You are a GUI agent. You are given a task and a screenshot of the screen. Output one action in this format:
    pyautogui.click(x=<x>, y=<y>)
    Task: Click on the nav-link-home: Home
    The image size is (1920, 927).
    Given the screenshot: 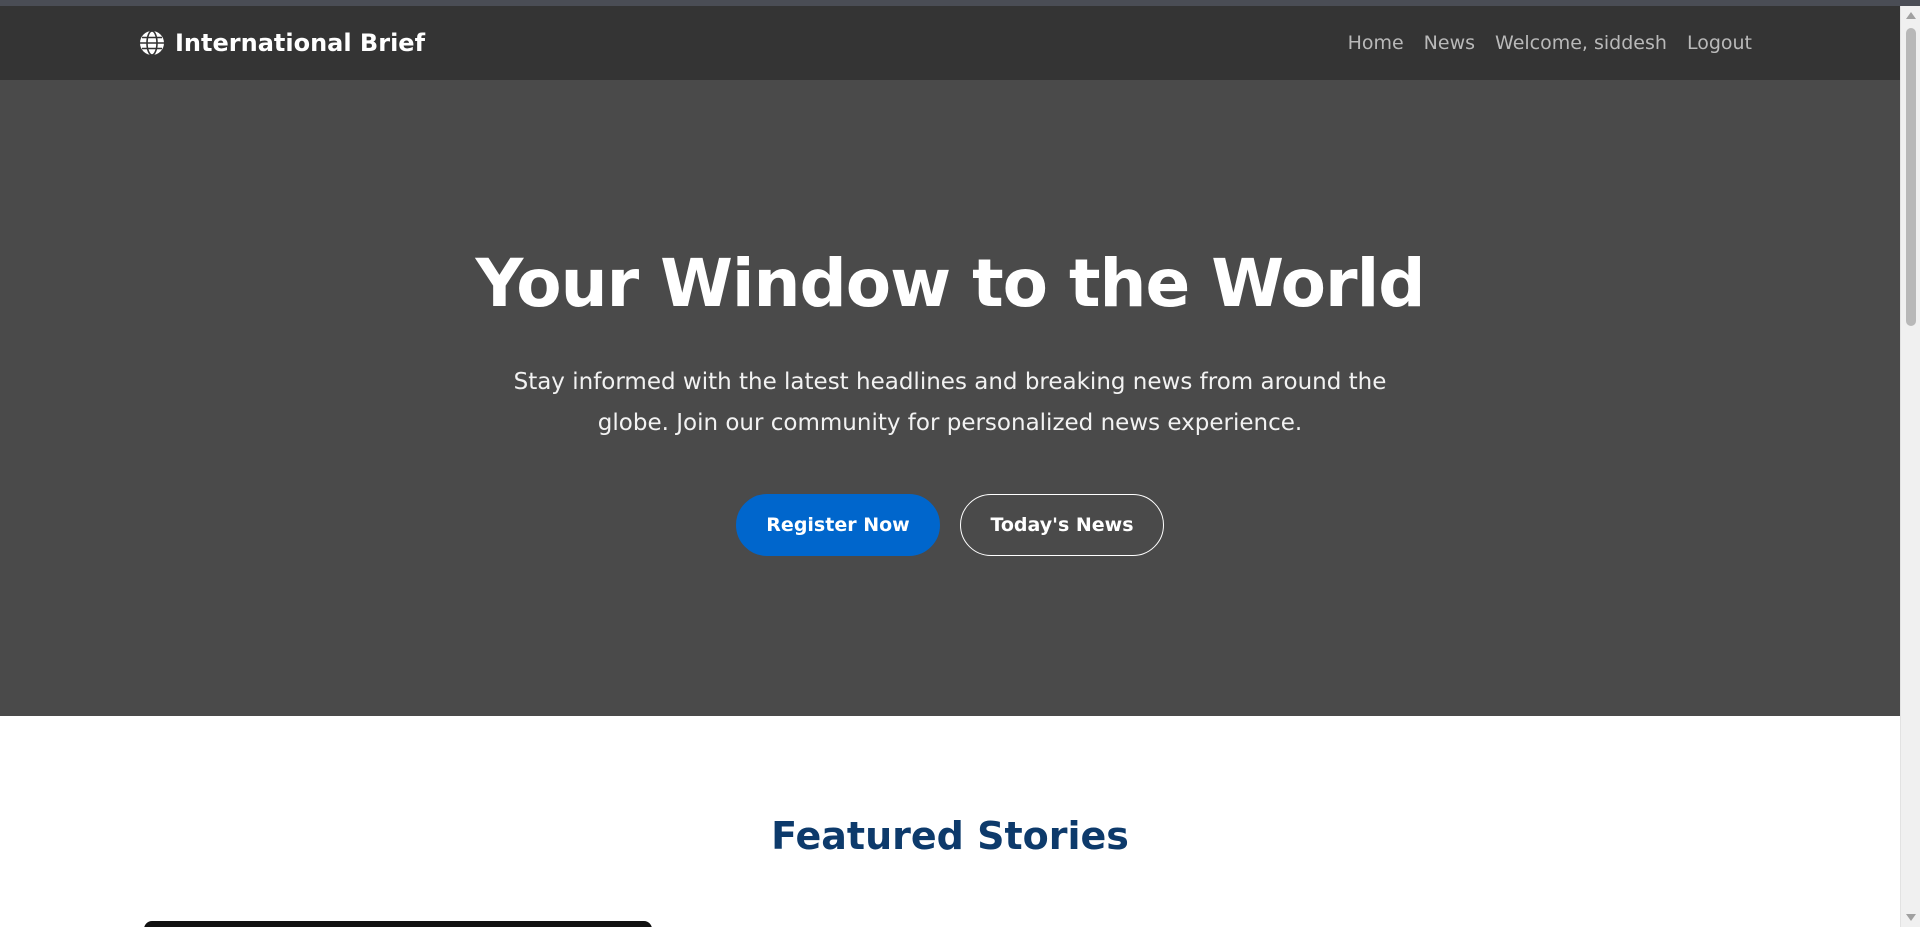 What is the action you would take?
    pyautogui.click(x=1376, y=43)
    